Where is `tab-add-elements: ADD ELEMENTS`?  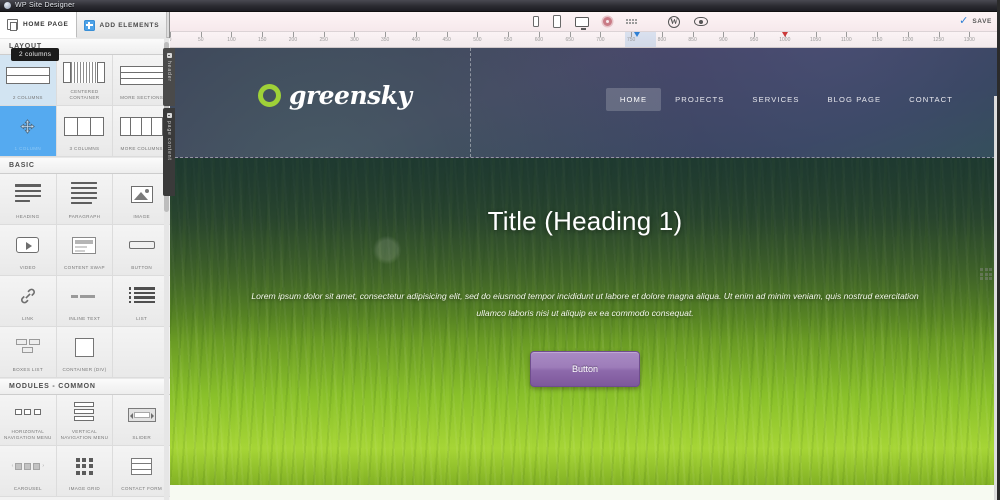
tab-add-elements: ADD ELEMENTS is located at coordinates (122, 25).